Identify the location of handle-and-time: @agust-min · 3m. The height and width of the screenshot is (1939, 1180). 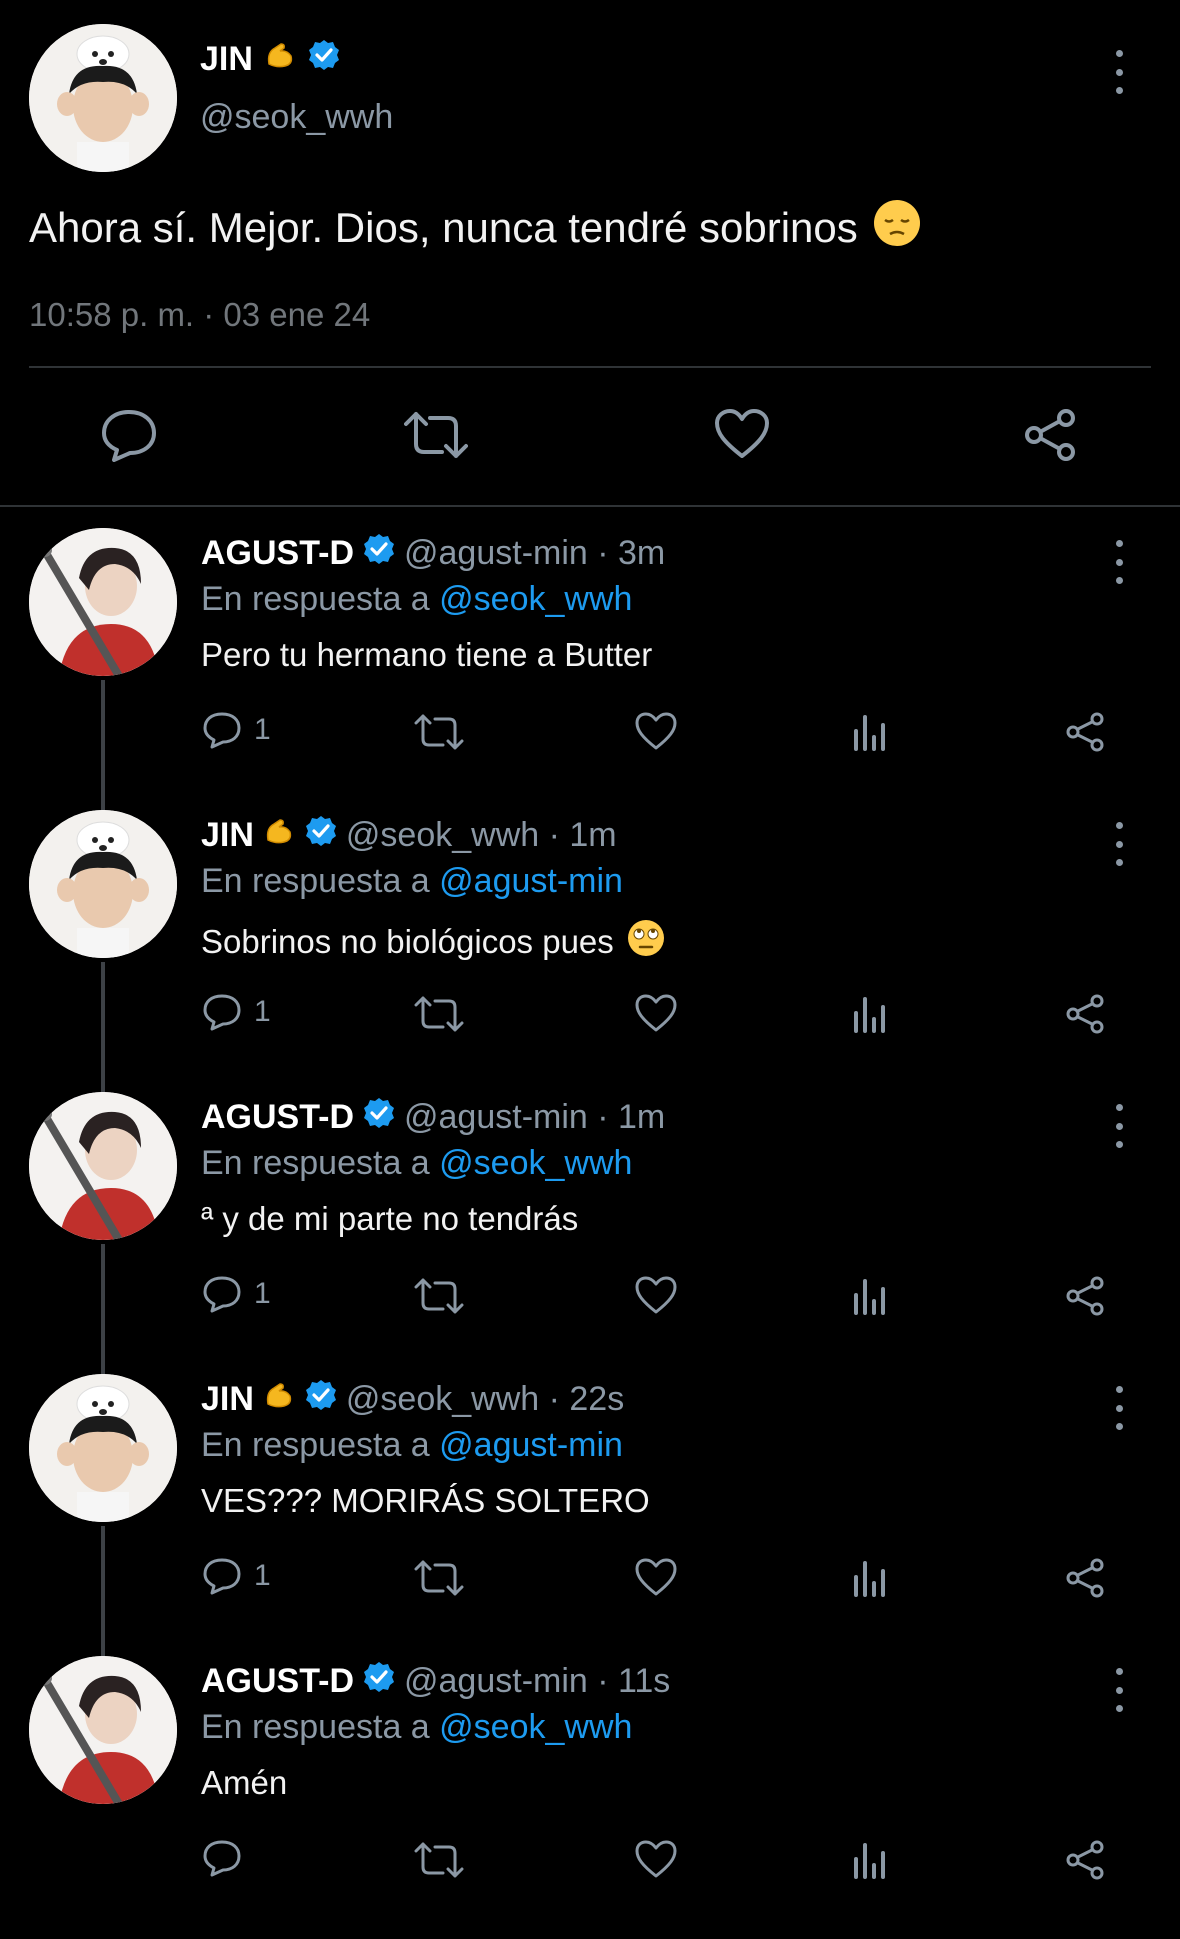
(534, 553).